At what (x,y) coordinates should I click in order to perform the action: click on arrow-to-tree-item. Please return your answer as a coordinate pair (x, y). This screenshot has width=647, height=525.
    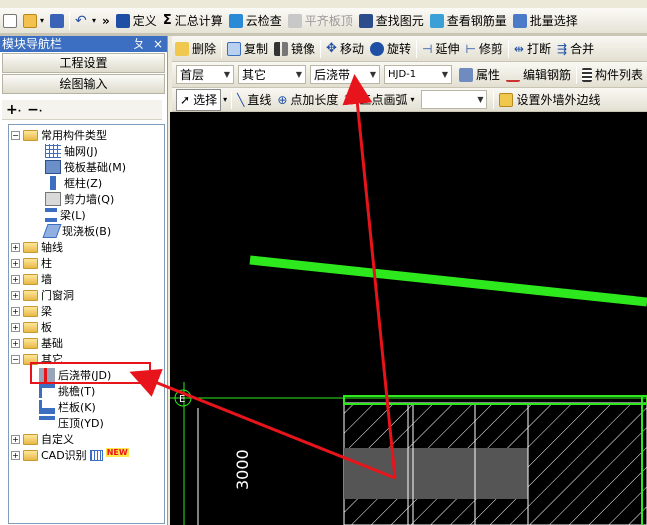
    Looking at the image, I should click on (262, 424).